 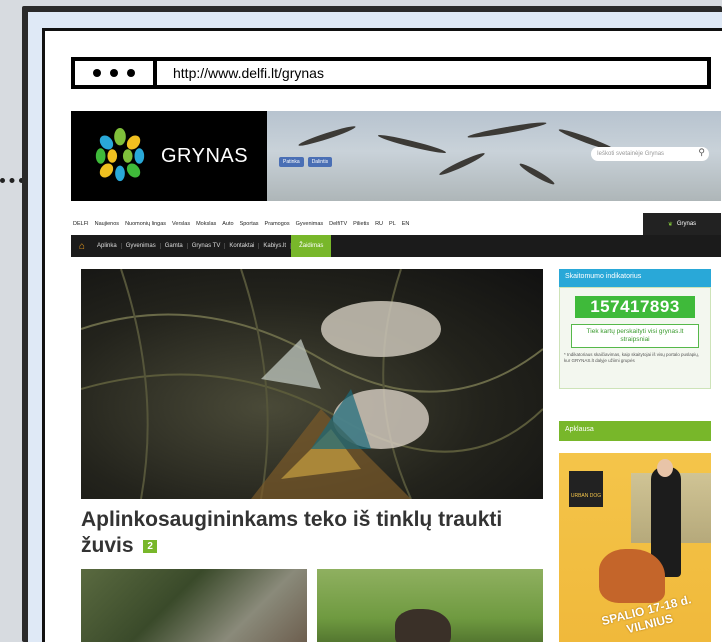 What do you see at coordinates (277, 224) in the screenshot?
I see `topnav-item: Pramogos` at bounding box center [277, 224].